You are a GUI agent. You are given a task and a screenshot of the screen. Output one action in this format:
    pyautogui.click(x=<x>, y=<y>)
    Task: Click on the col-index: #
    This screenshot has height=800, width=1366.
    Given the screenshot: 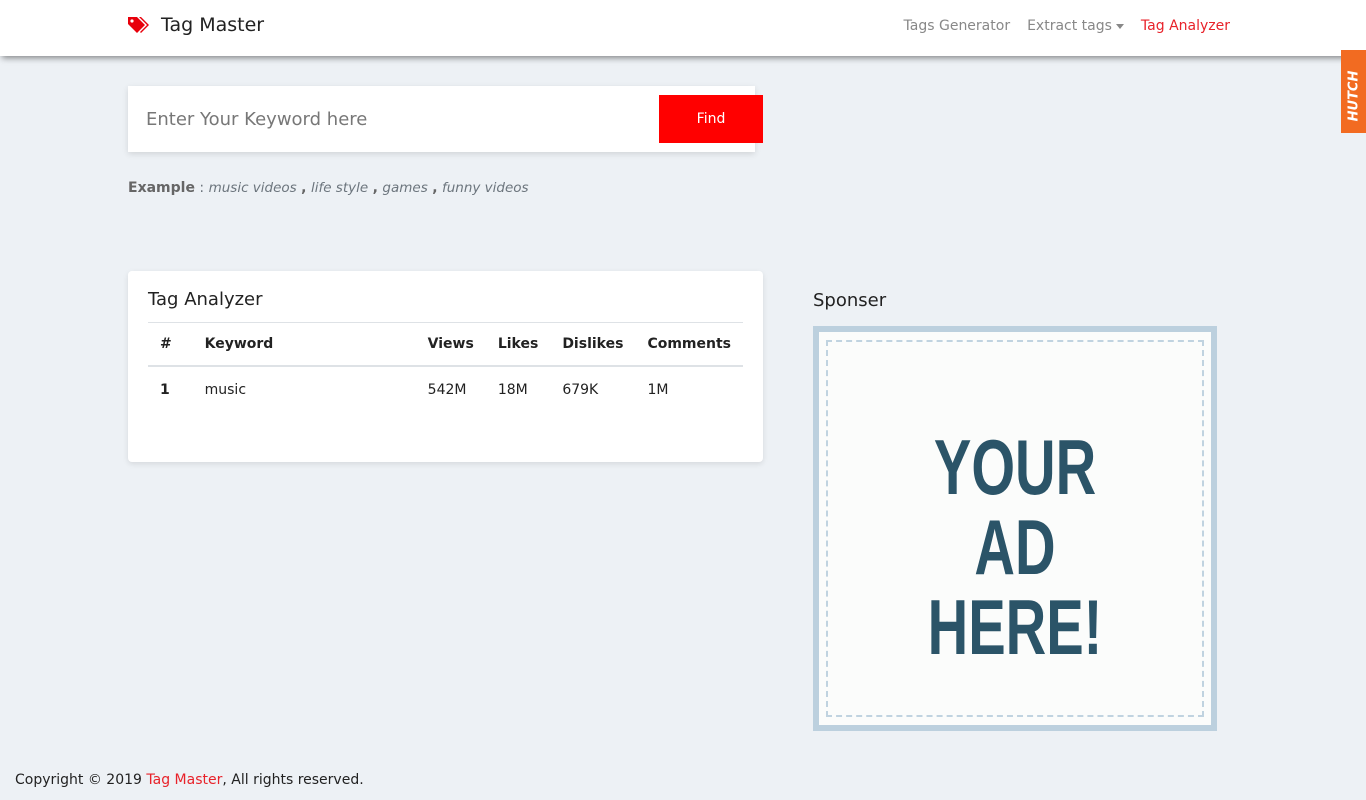 What is the action you would take?
    pyautogui.click(x=170, y=345)
    